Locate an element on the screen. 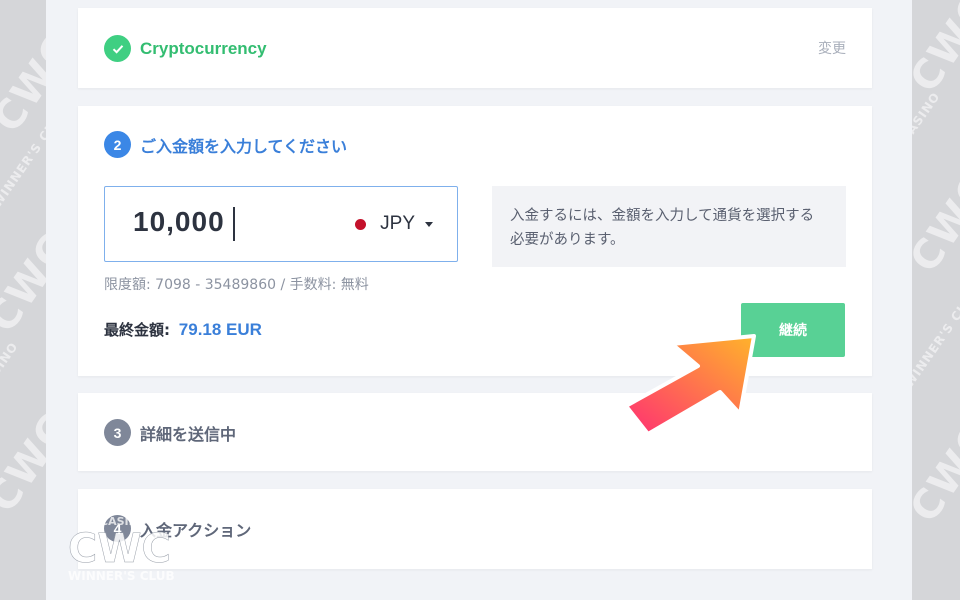 This screenshot has width=960, height=600. amount-input: 10,000 JPY is located at coordinates (281, 224).